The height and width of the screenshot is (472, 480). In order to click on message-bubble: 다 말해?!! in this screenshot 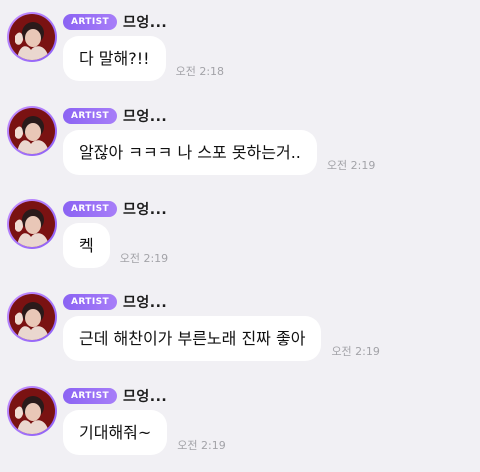, I will do `click(114, 58)`.